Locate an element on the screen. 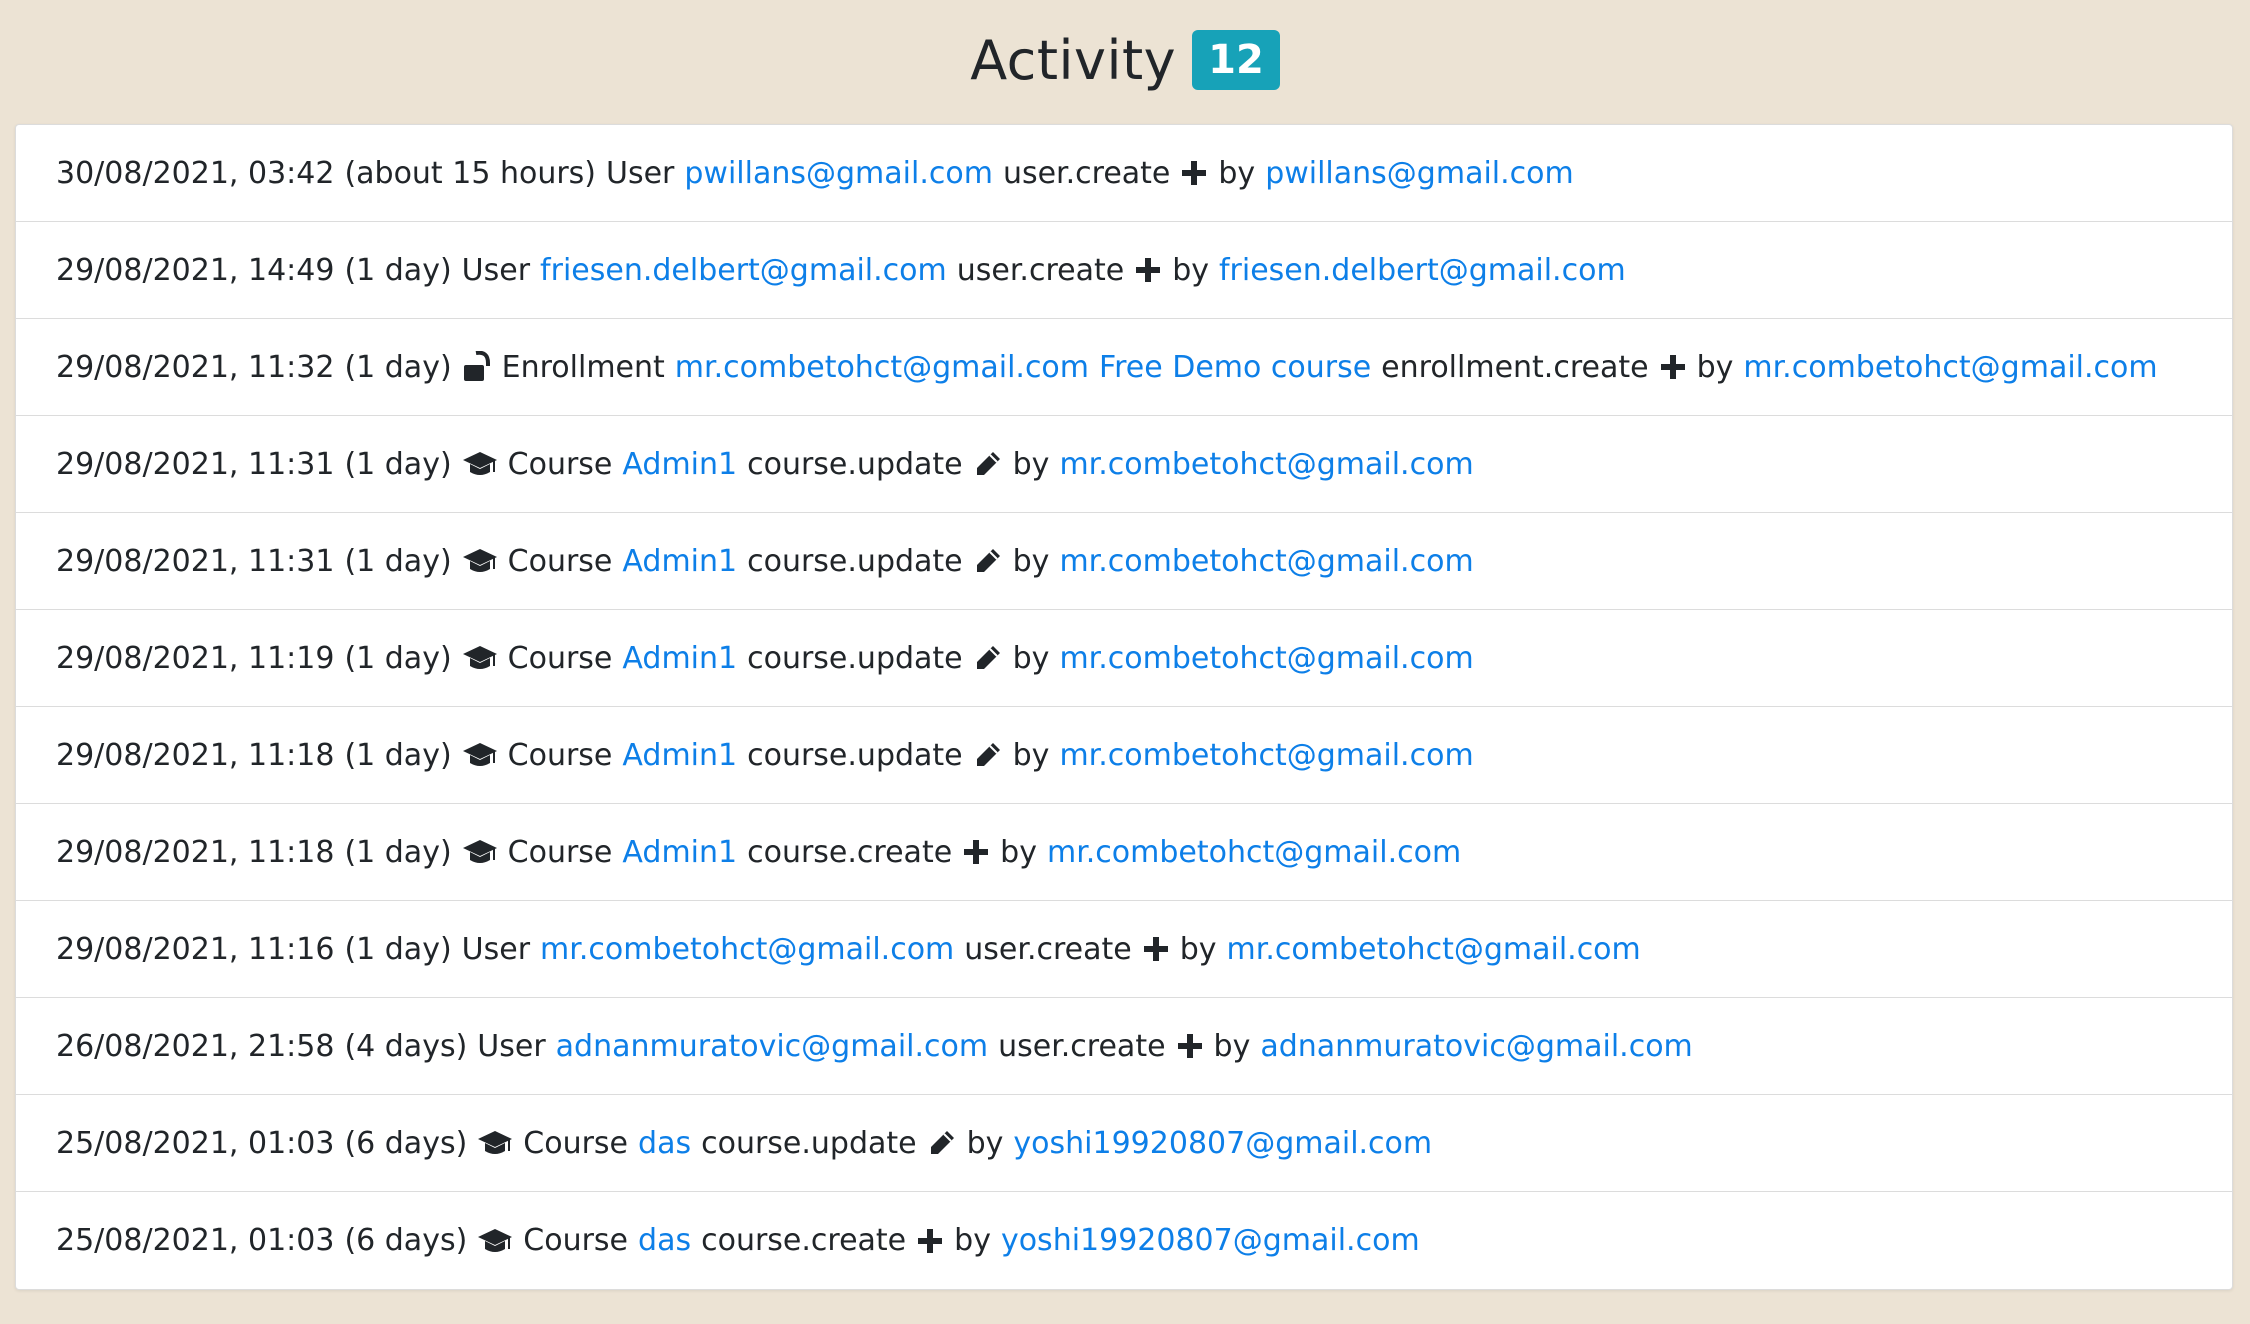 The width and height of the screenshot is (2250, 1324). activity-timestamp: 29/08/2021, 11:32 is located at coordinates (195, 367).